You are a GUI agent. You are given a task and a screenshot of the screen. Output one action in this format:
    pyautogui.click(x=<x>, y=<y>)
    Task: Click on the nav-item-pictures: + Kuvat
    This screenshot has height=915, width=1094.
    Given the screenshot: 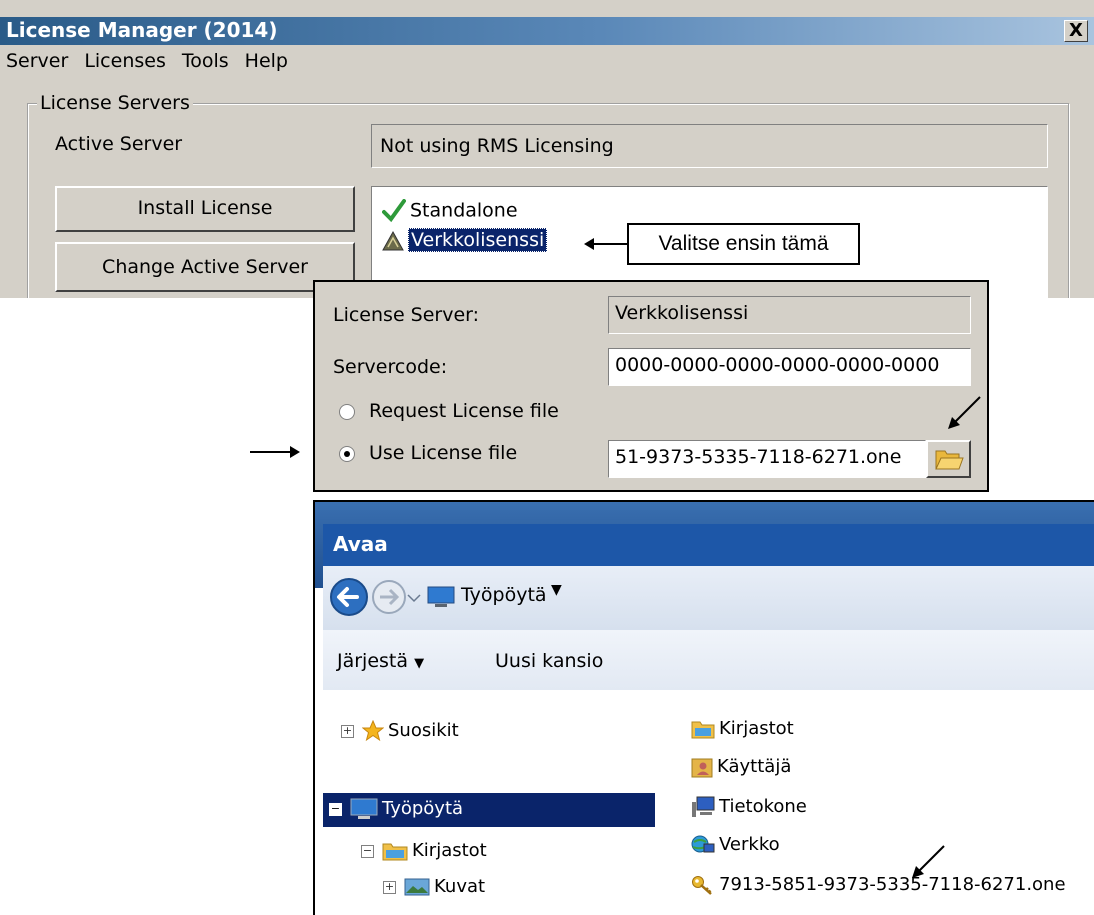 What is the action you would take?
    pyautogui.click(x=434, y=886)
    